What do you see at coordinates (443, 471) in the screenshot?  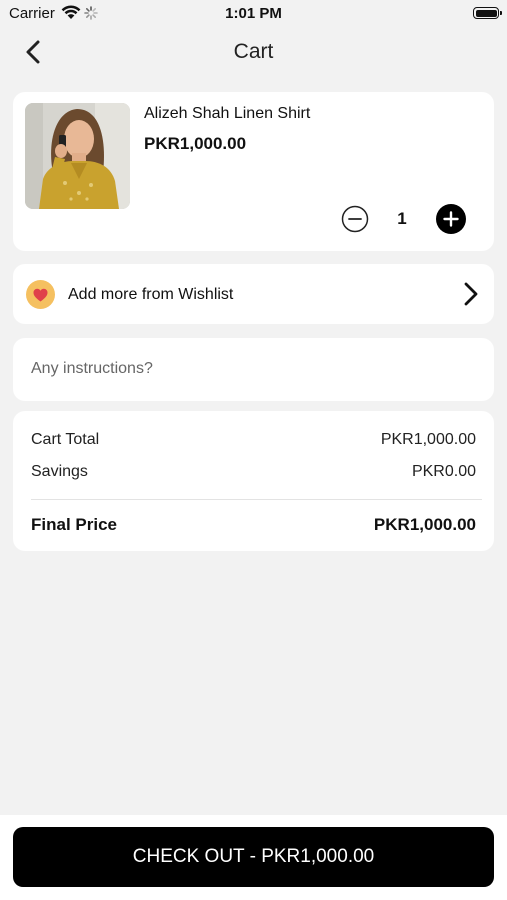 I see `savings-value: PKR0.00` at bounding box center [443, 471].